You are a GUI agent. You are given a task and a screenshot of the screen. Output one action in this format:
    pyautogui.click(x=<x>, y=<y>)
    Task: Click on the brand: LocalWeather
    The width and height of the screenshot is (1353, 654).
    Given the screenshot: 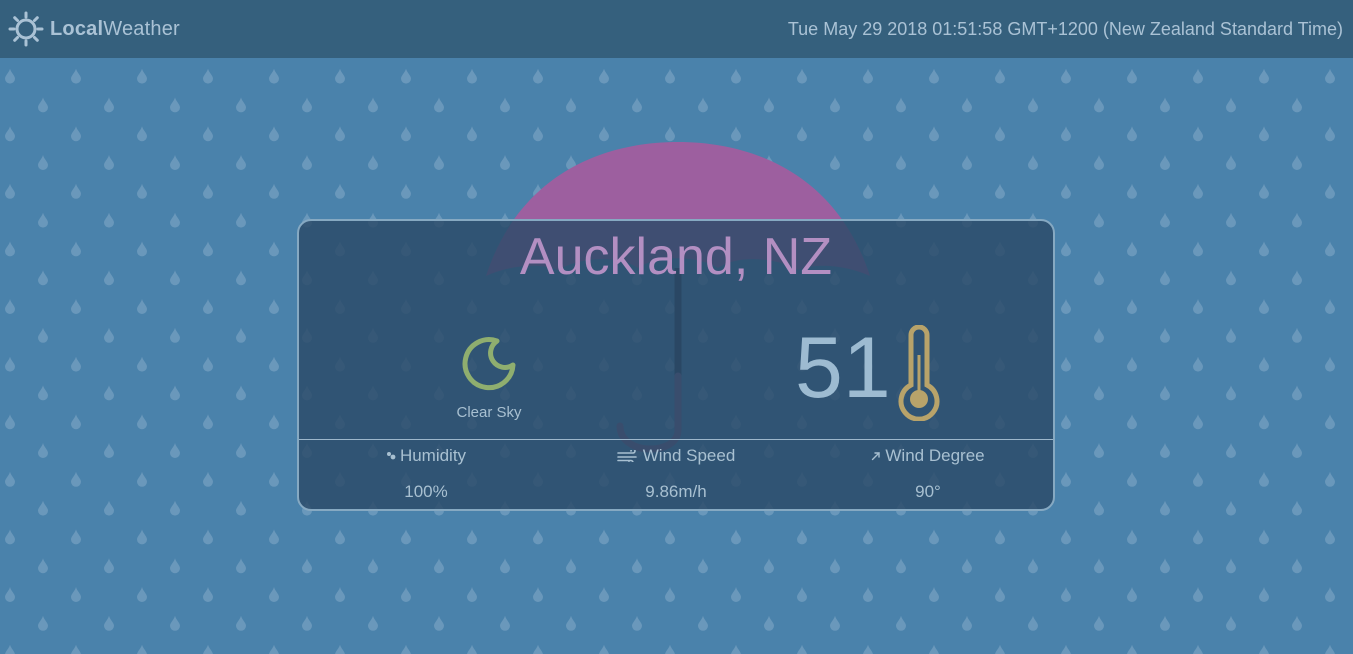 What is the action you would take?
    pyautogui.click(x=94, y=29)
    